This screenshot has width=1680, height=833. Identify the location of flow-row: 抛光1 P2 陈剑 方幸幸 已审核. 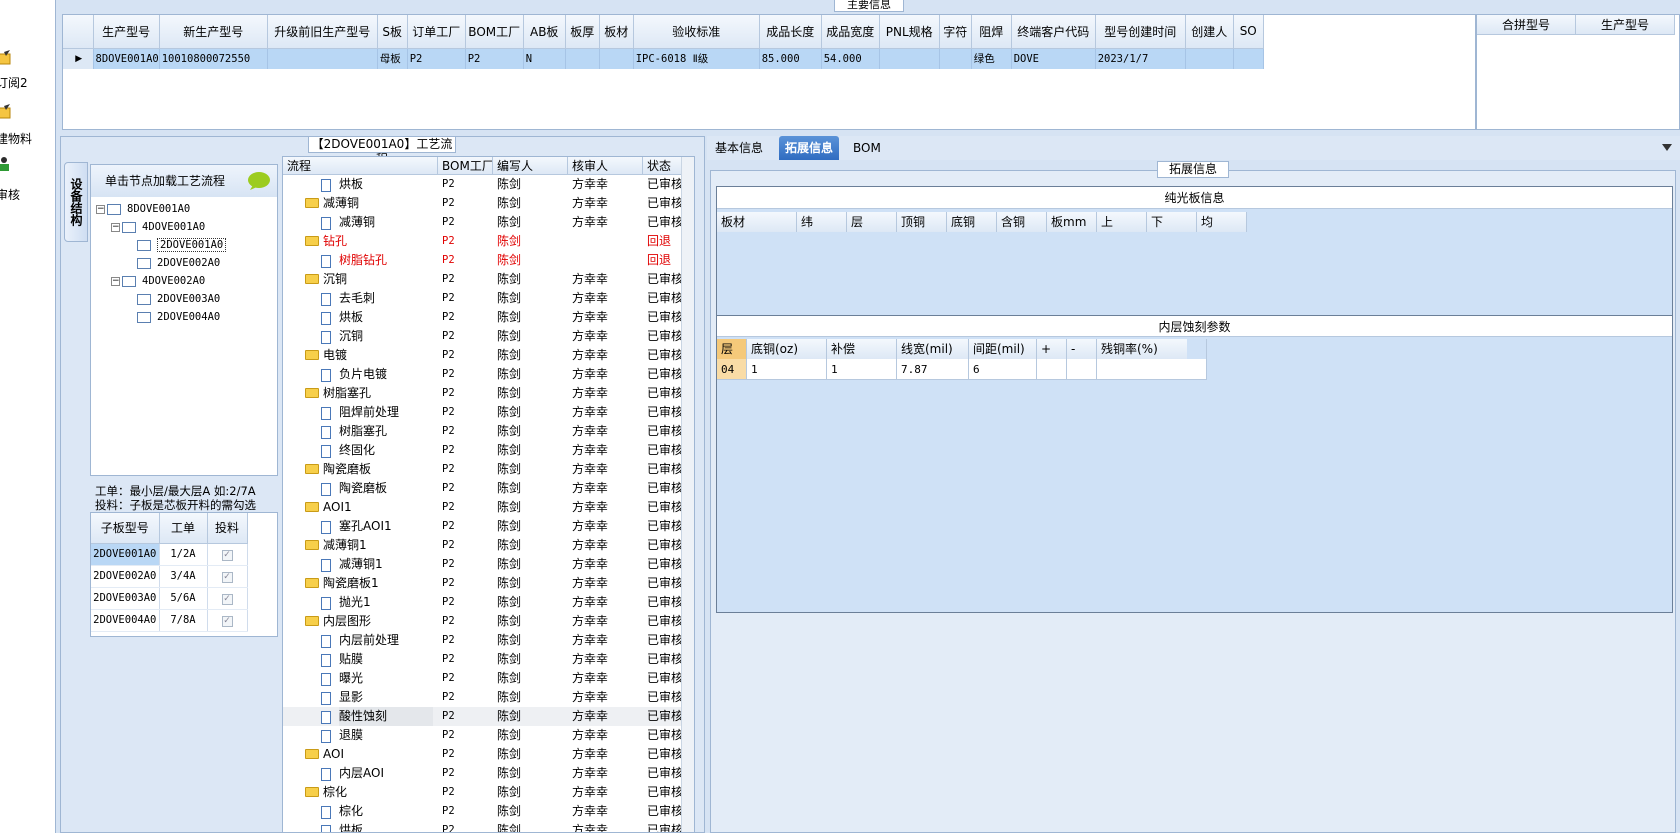
(482, 602).